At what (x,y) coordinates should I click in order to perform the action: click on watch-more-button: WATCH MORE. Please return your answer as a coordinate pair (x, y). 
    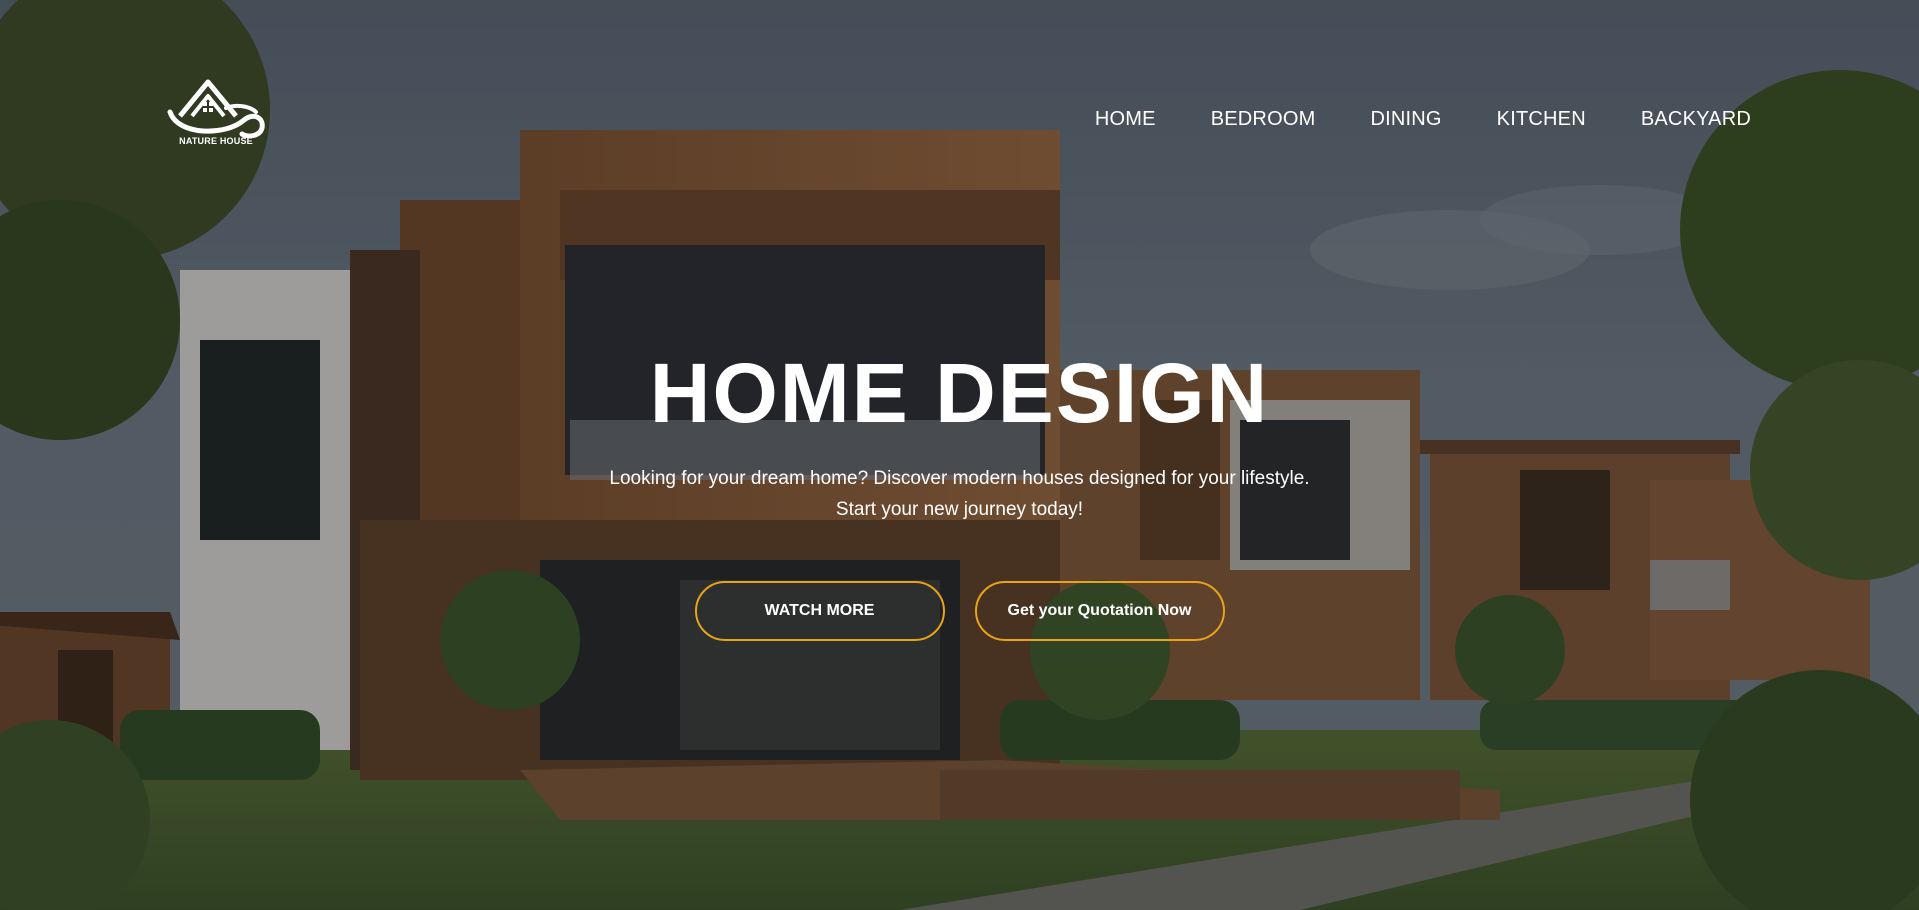
    Looking at the image, I should click on (819, 611).